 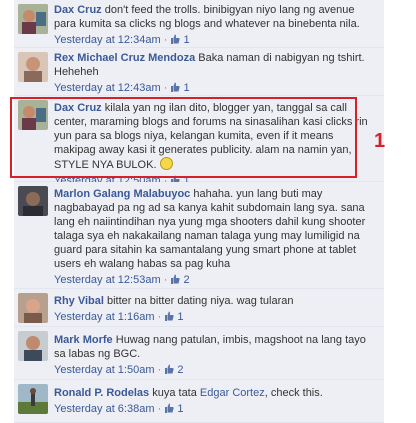 I want to click on comment-meta: Yesterday at 12:34am · 1, so click(x=216, y=40).